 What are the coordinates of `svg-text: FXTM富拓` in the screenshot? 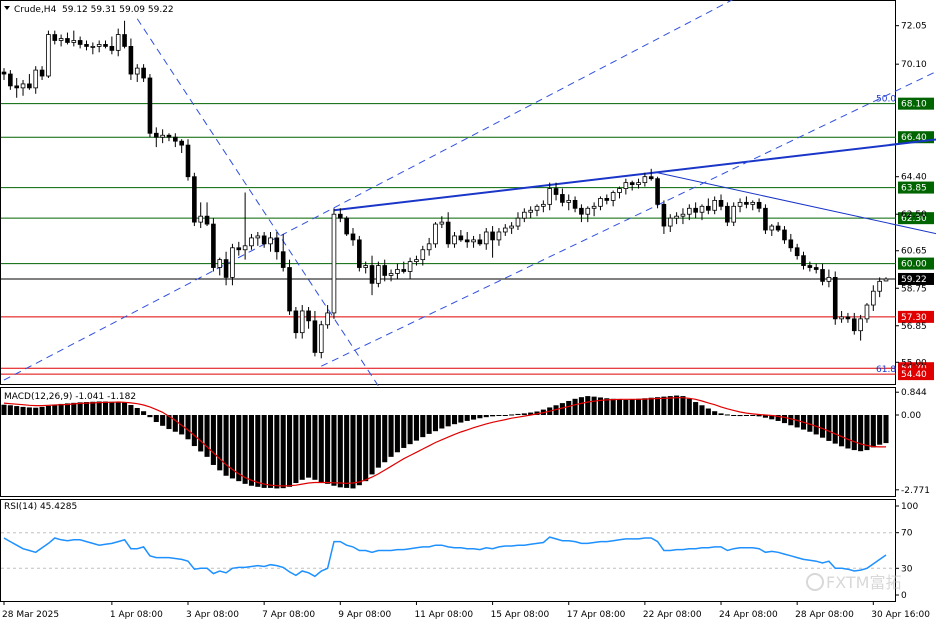 It's located at (863, 582).